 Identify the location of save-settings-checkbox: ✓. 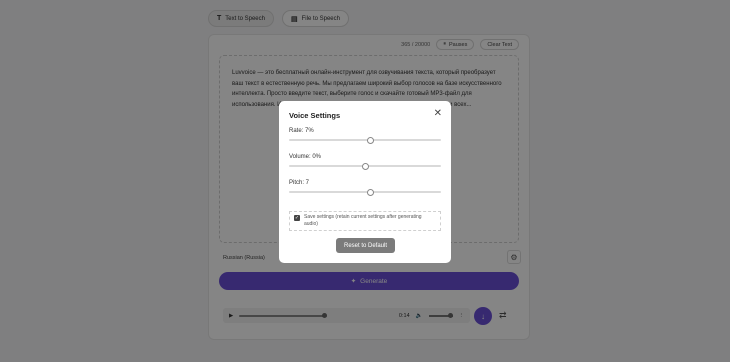
(297, 218).